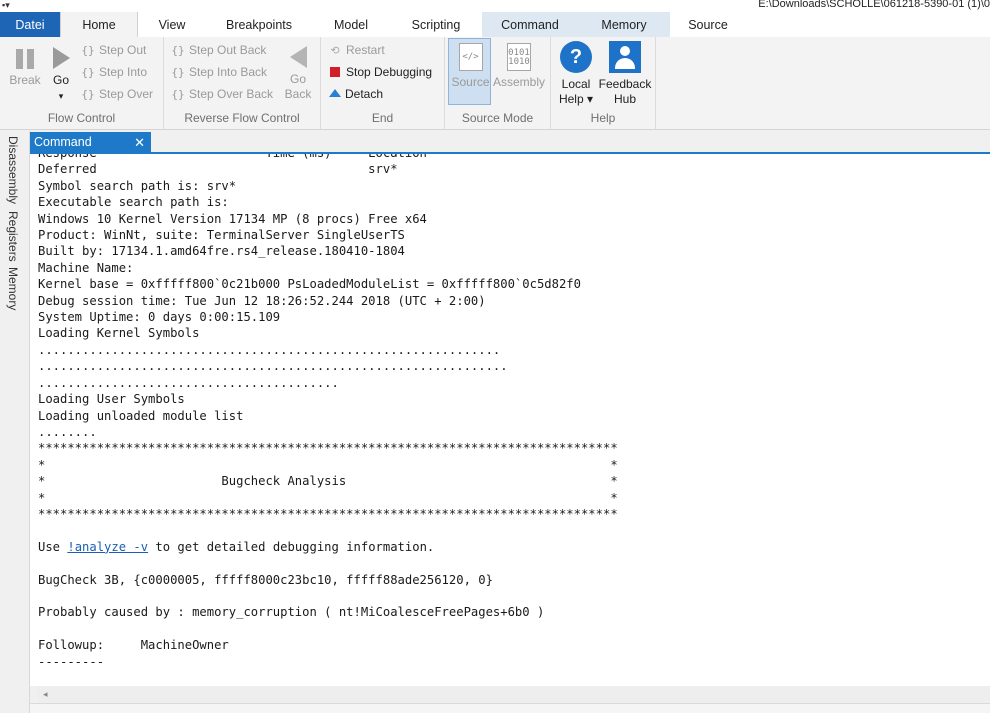 This screenshot has height=713, width=990. I want to click on reverse-flow-label: Reverse Flow Control, so click(242, 118).